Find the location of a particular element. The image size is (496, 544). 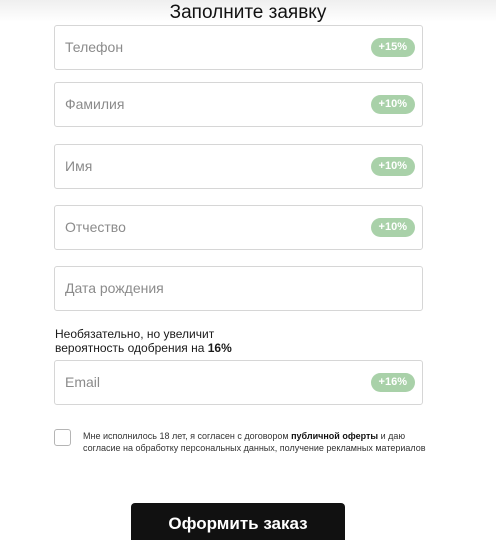

optional-note-value: 16% is located at coordinates (219, 348).